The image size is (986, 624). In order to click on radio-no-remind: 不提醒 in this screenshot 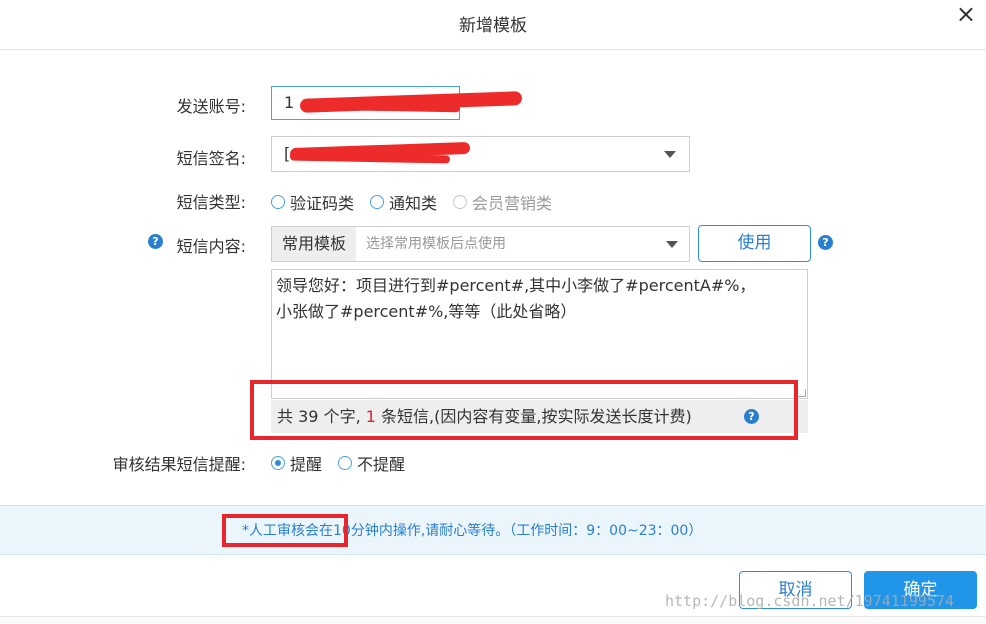, I will do `click(371, 463)`.